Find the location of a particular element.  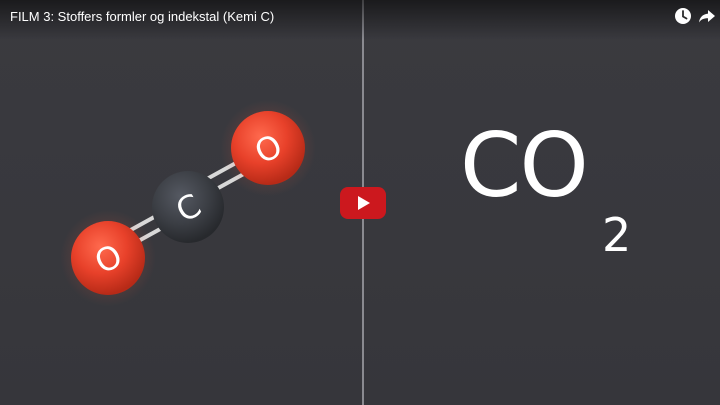

carbon-atom: C is located at coordinates (188, 207).